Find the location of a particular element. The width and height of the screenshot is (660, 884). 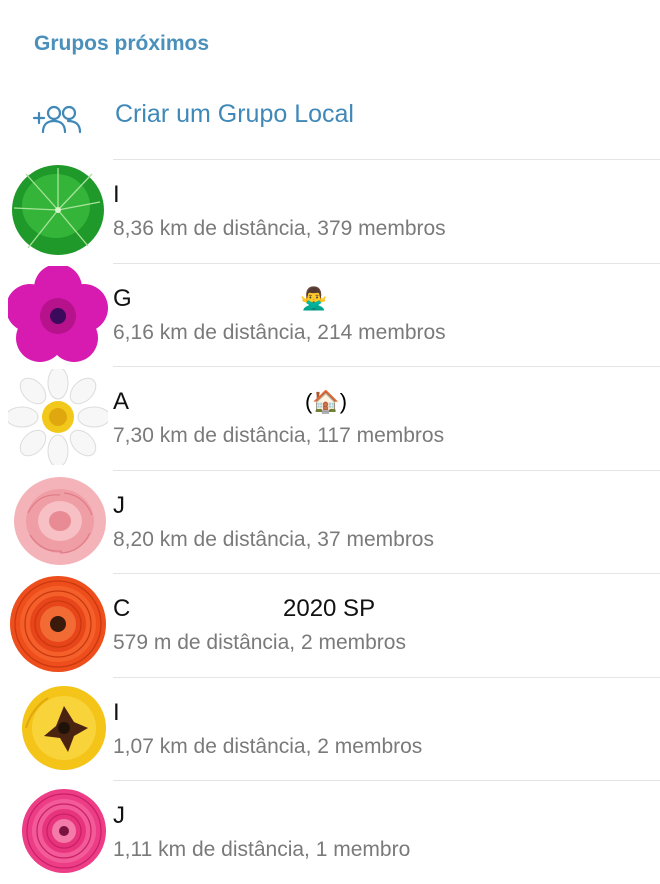

create-local-group-button: Criar um Grupo Local is located at coordinates (330, 116).